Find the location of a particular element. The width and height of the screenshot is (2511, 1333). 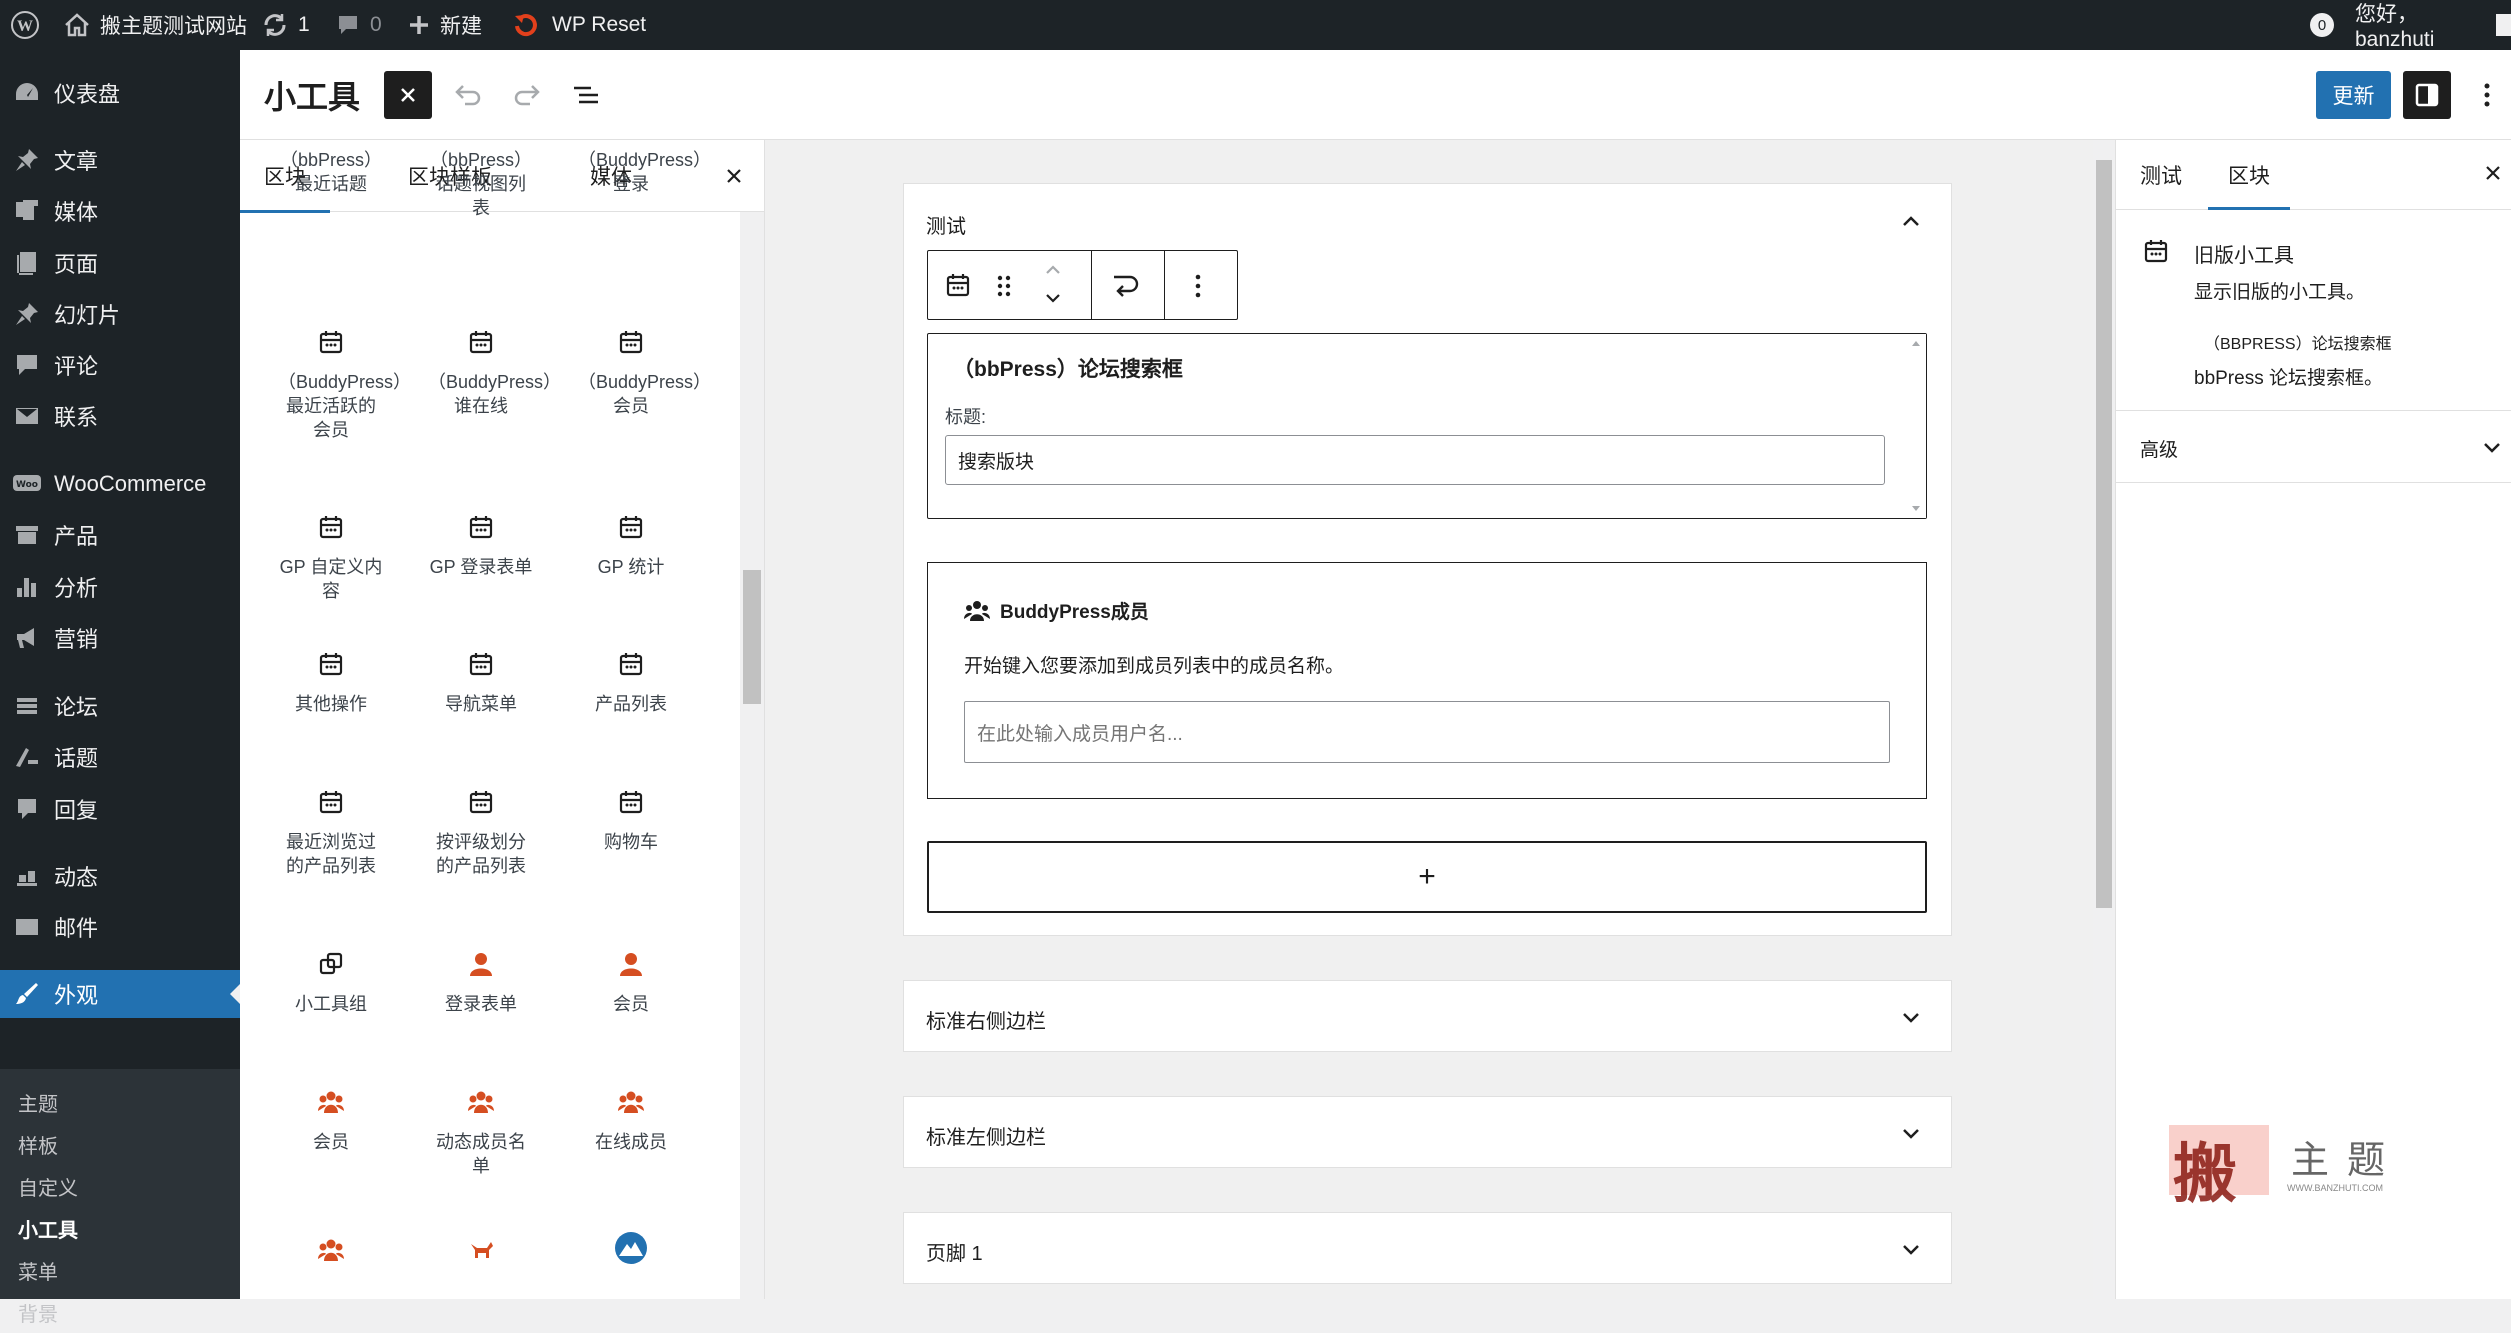

menu-item-comments: 评论 is located at coordinates (120, 365).